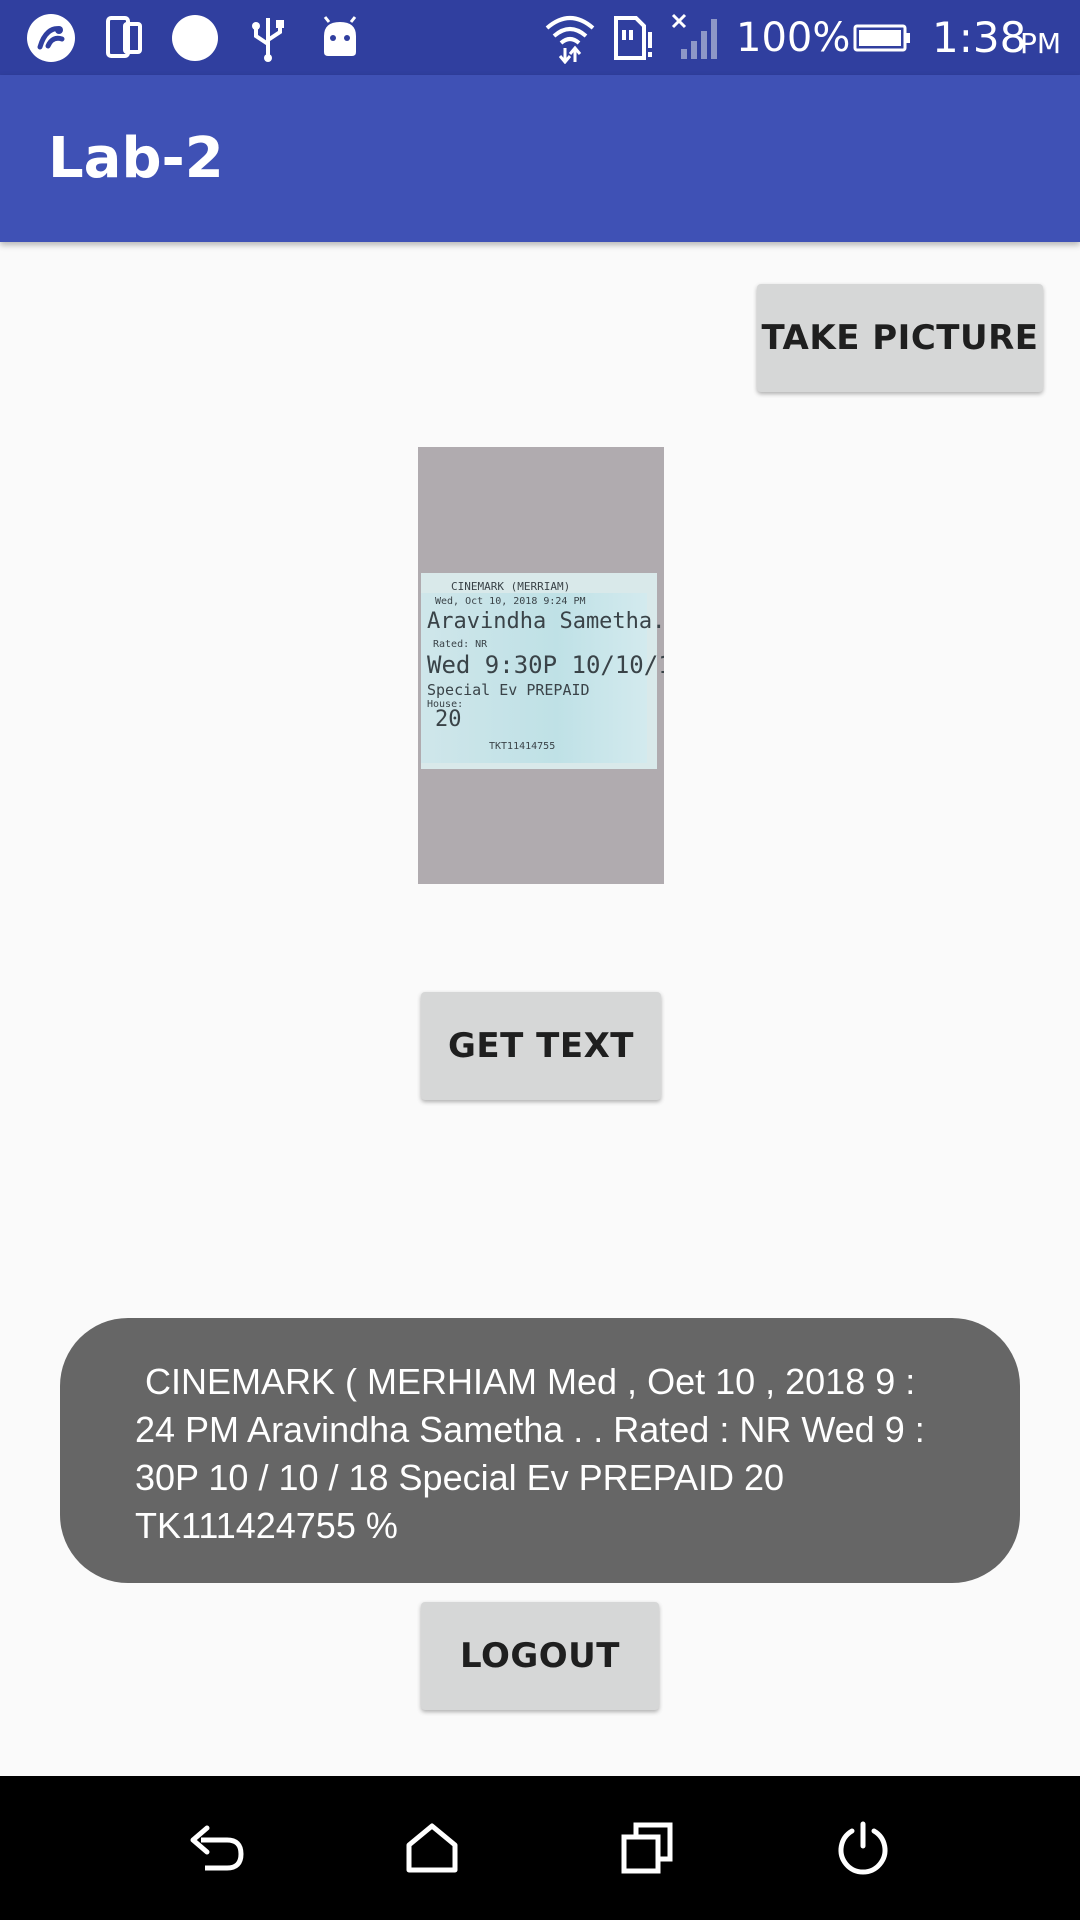 This screenshot has height=1920, width=1080. What do you see at coordinates (696, 37) in the screenshot?
I see `signal-off-icon` at bounding box center [696, 37].